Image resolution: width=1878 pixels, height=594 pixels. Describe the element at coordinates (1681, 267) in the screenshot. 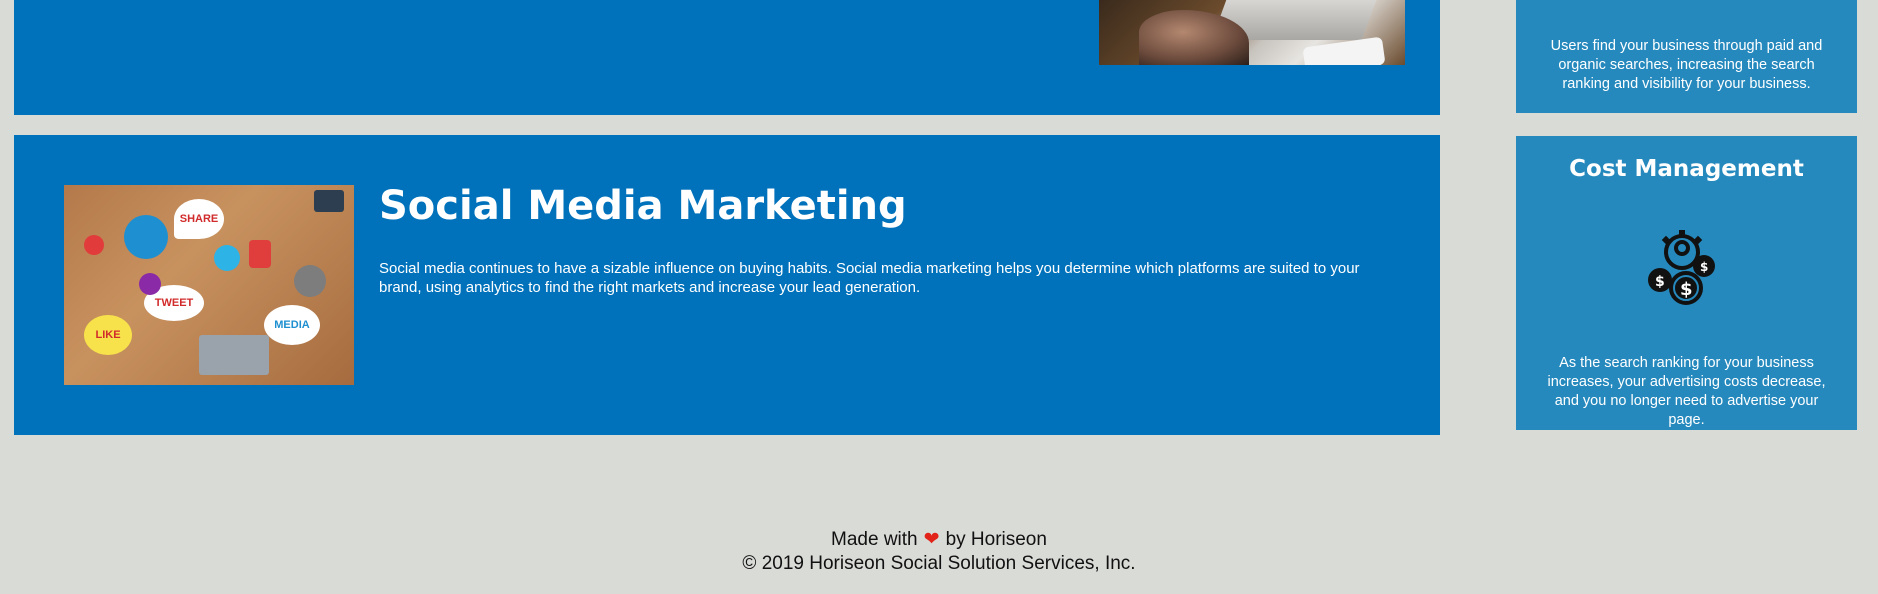

I see `cost-management-icon: $ $ $` at that location.